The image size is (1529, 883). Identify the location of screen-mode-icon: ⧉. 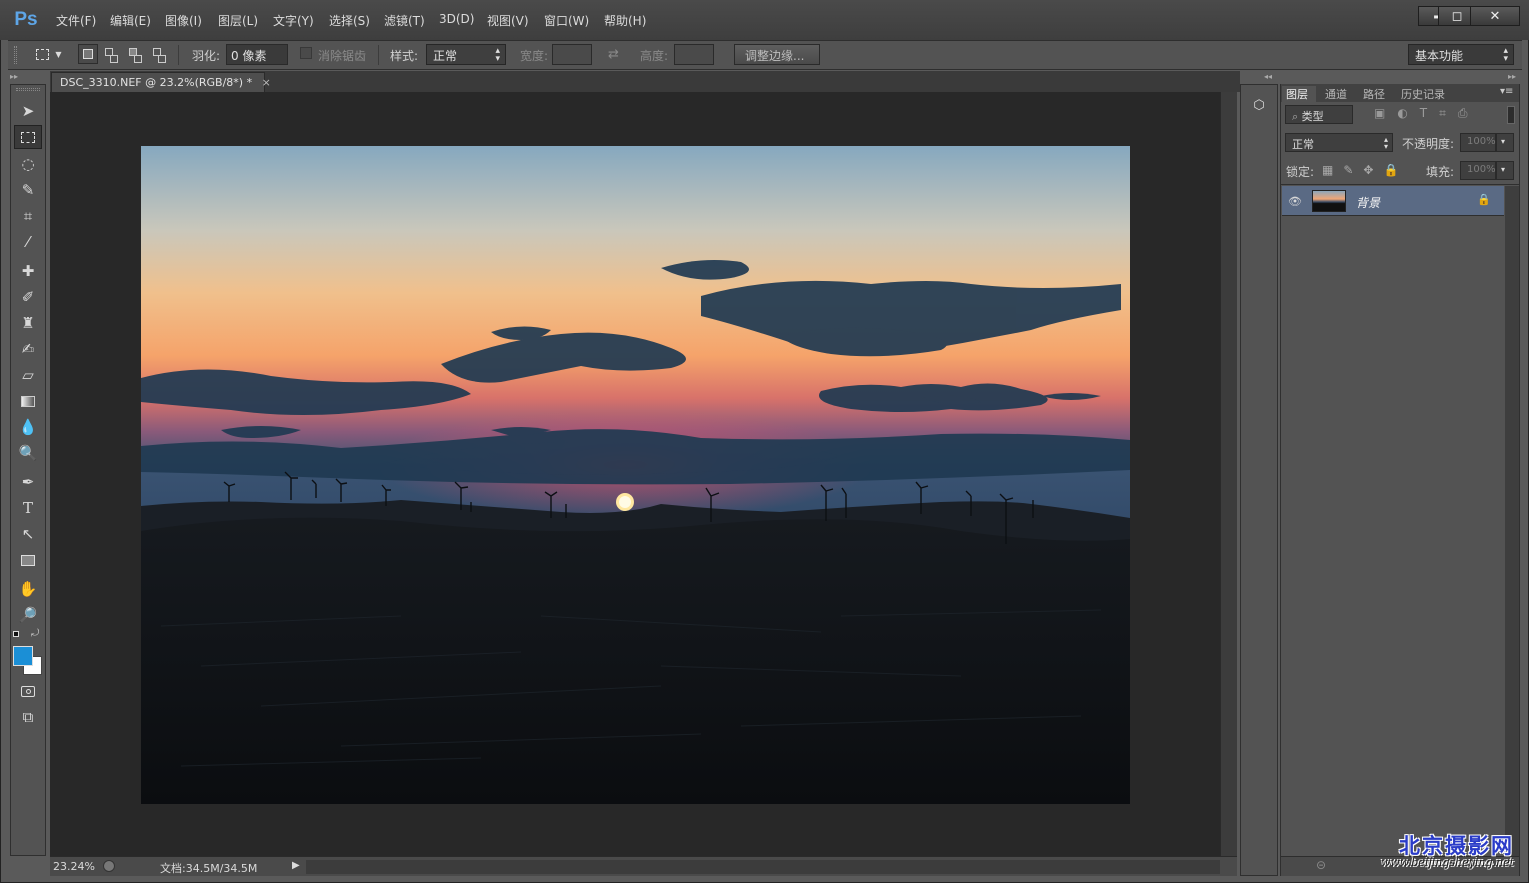
(28, 717).